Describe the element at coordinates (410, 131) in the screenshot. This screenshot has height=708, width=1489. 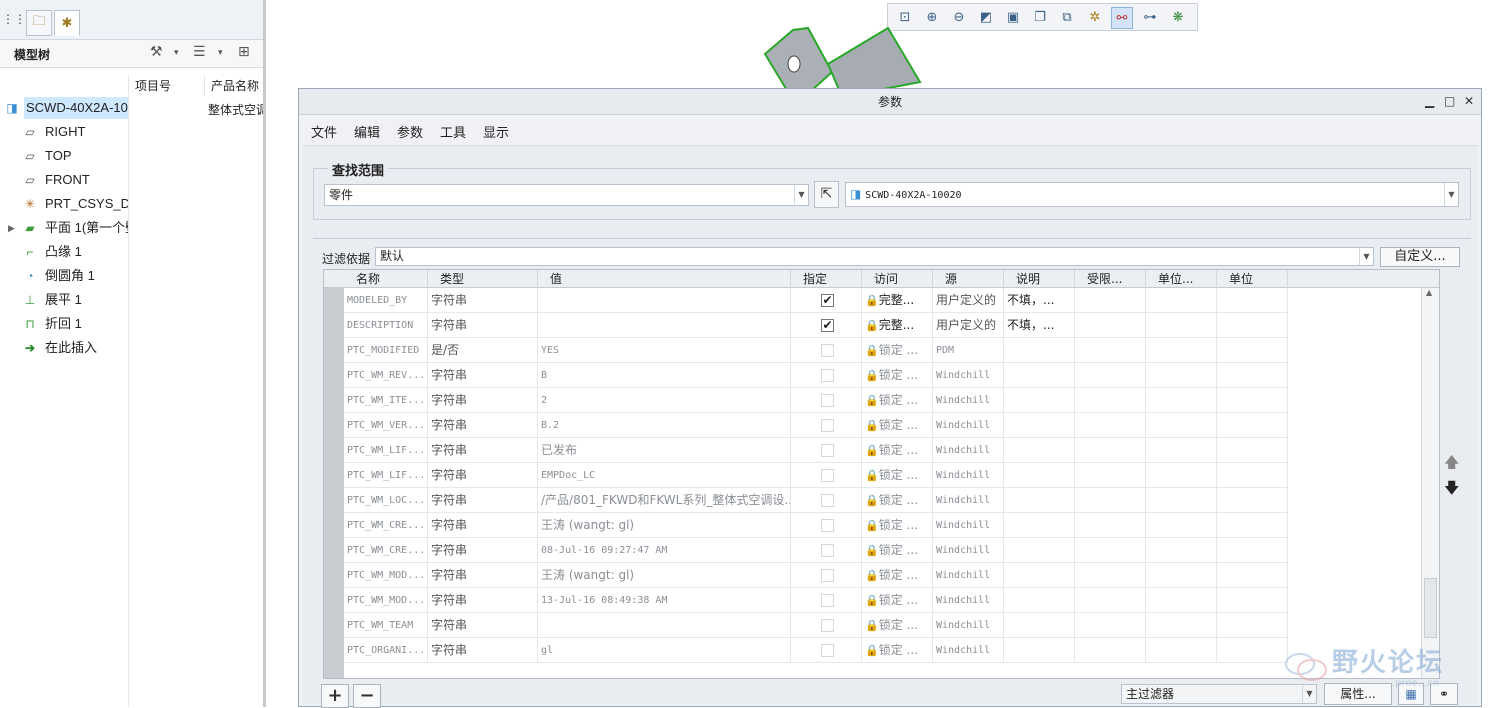
I see `menu-parameters: 参数` at that location.